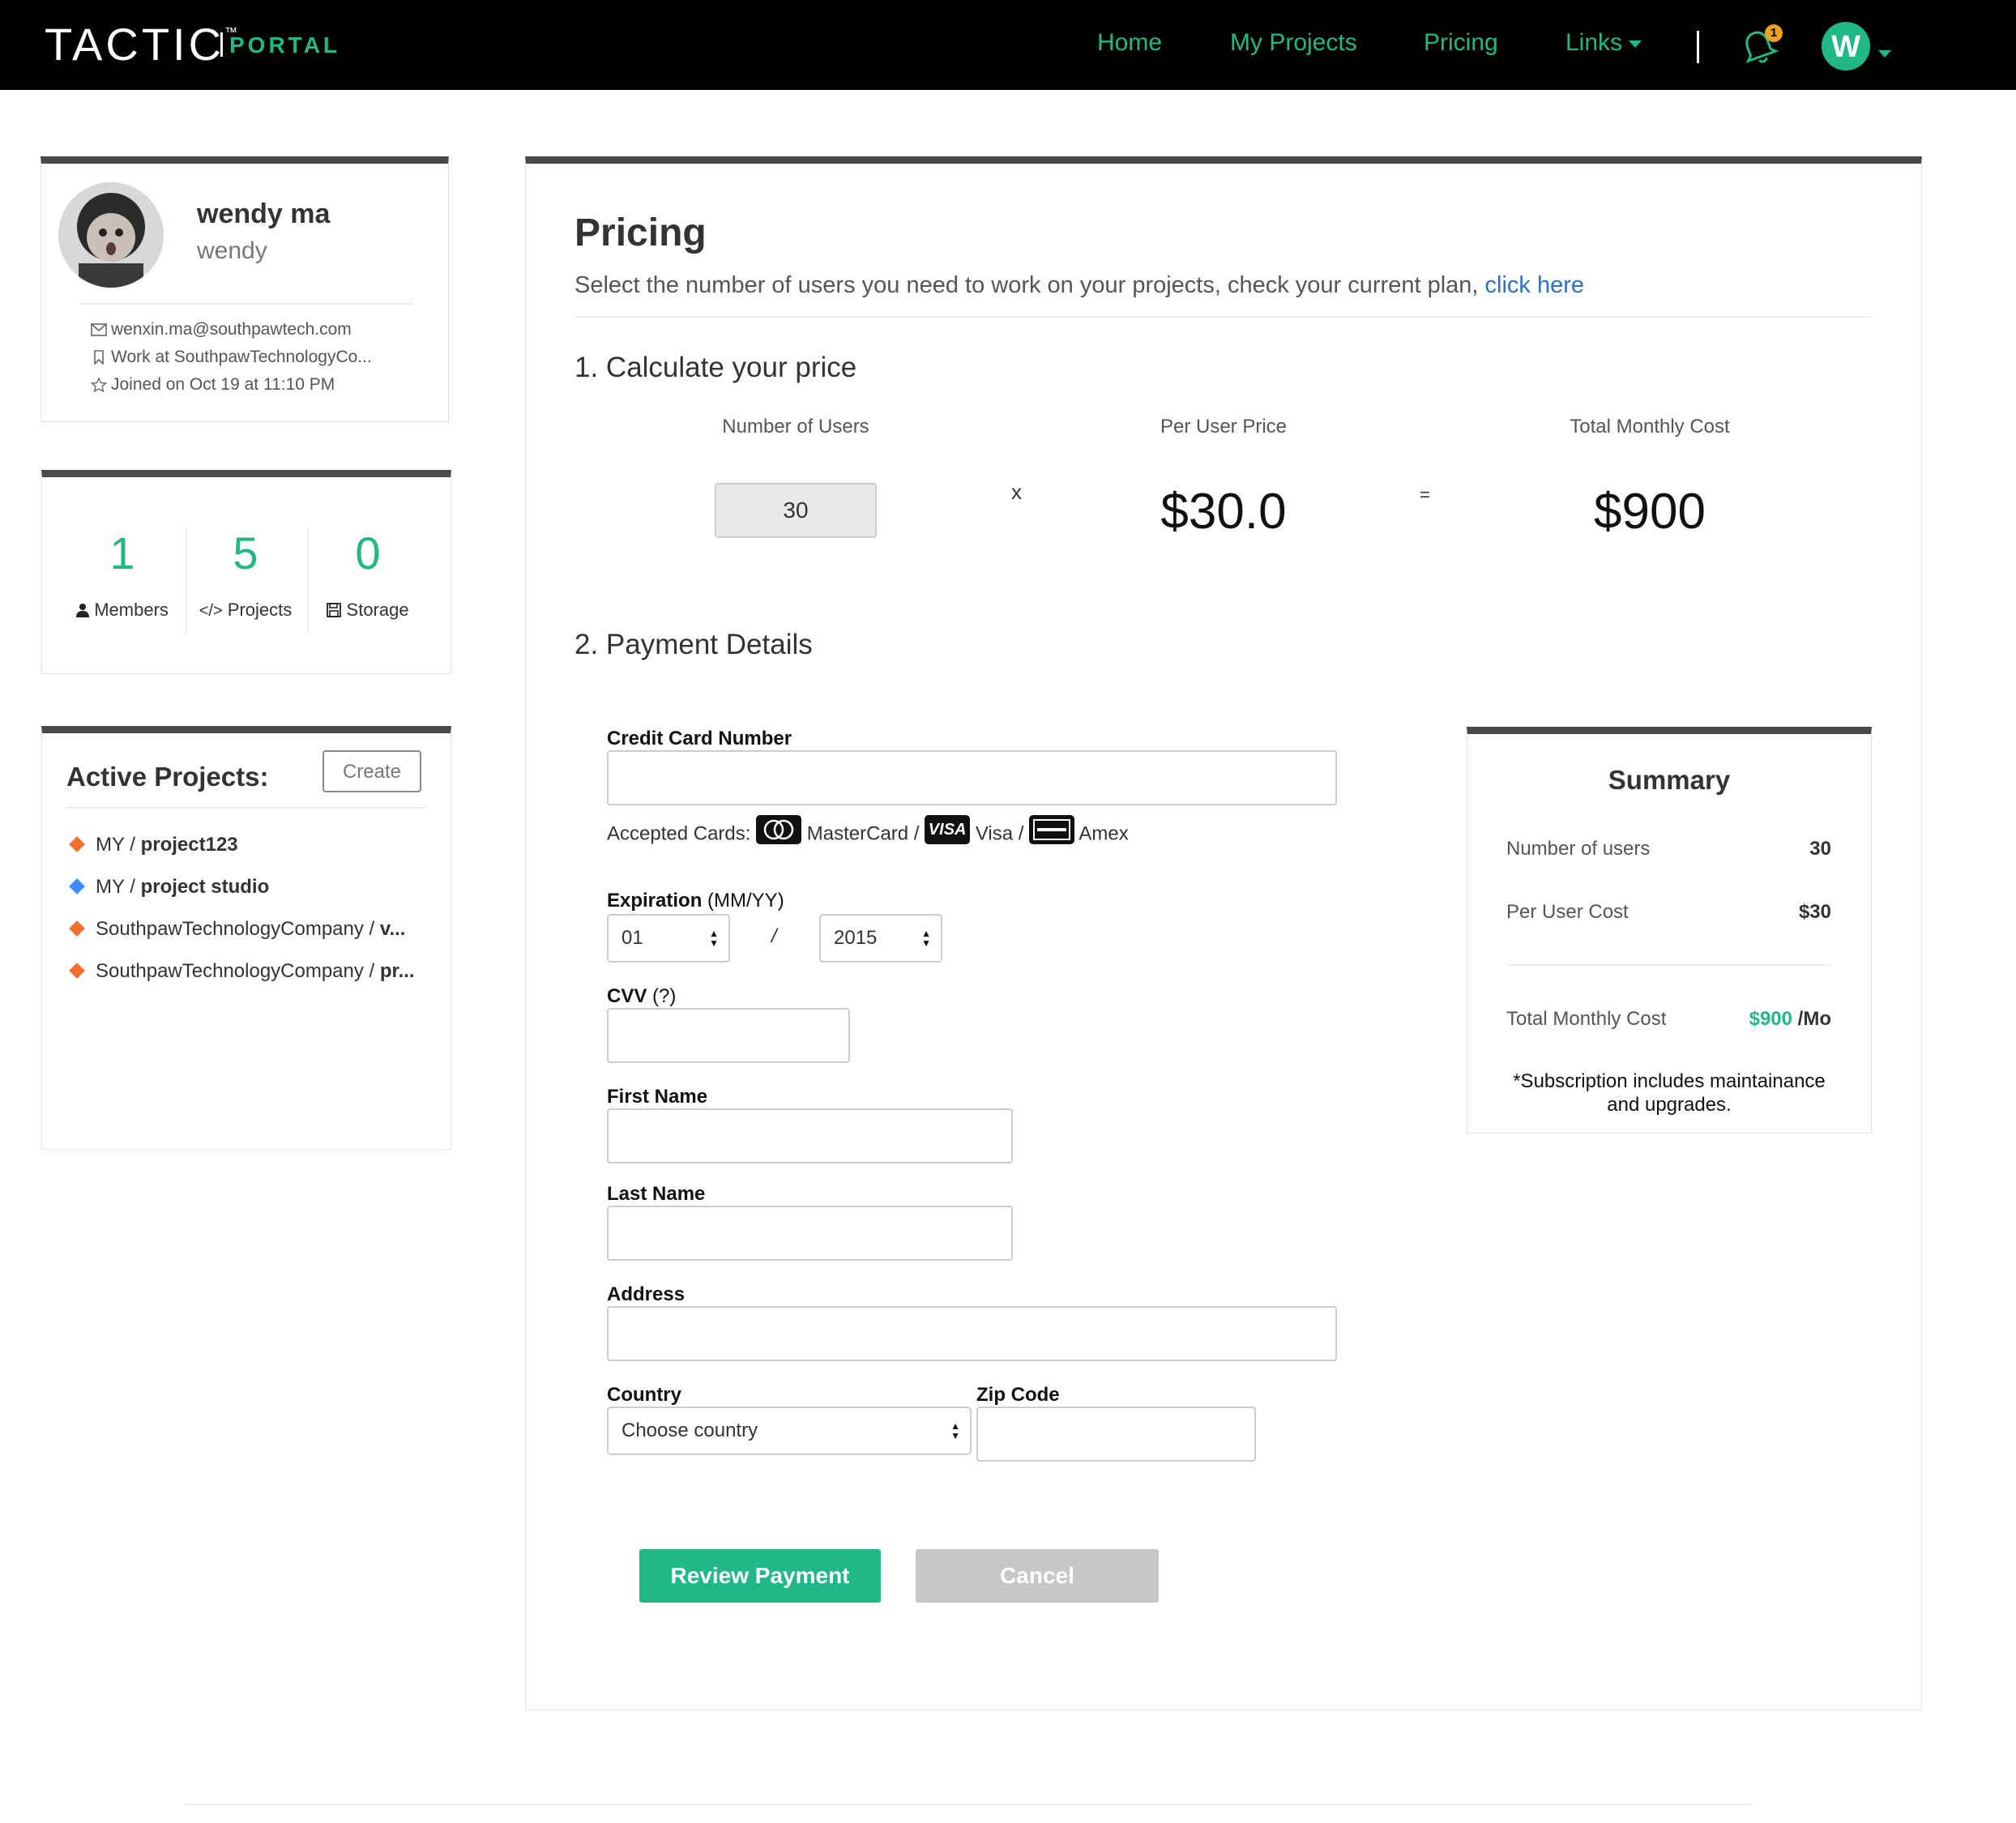 The image size is (2016, 1823). Describe the element at coordinates (372, 771) in the screenshot. I see `create-project-button: Create` at that location.